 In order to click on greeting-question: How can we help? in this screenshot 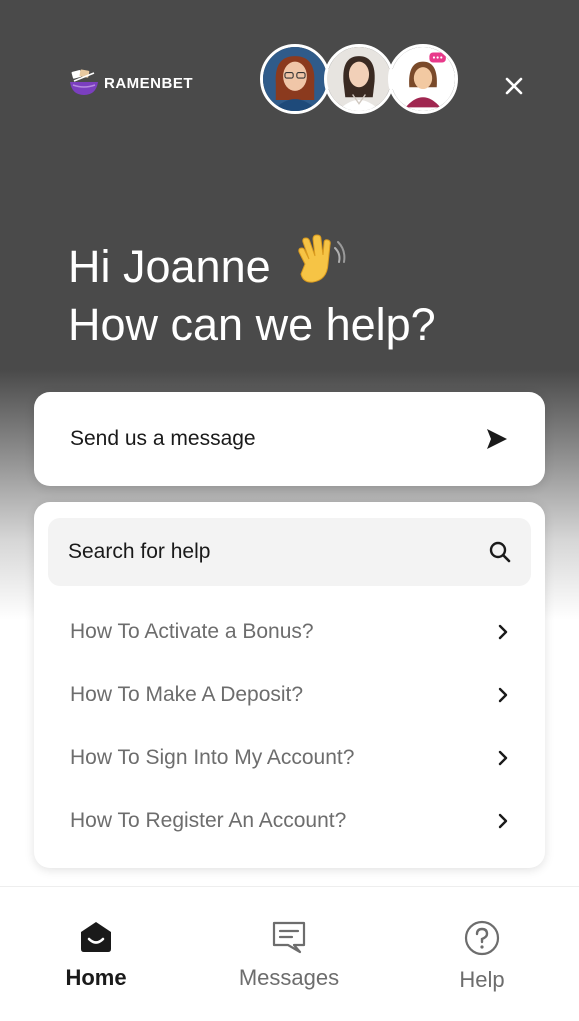, I will do `click(252, 324)`.